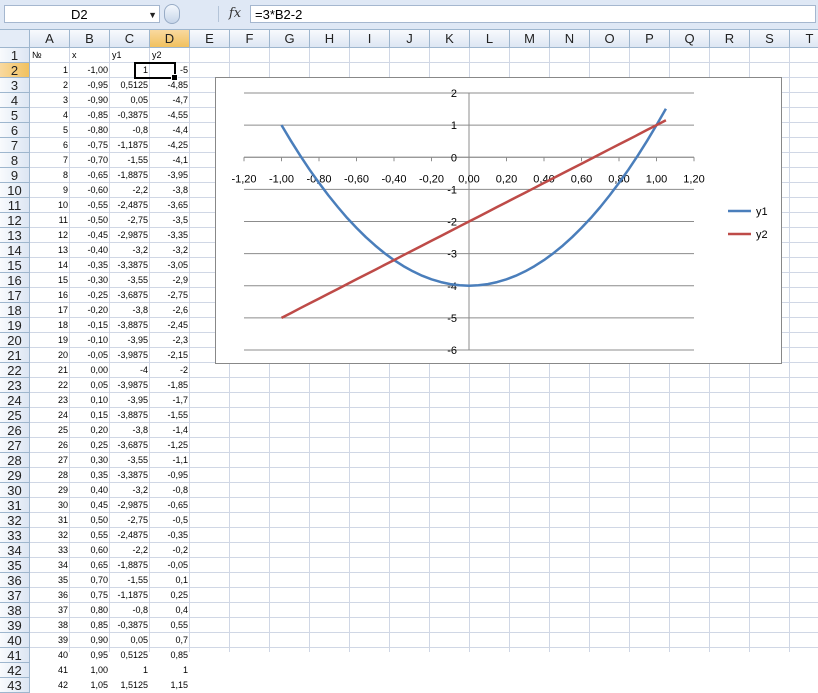  Describe the element at coordinates (90, 340) in the screenshot. I see `table-cell: -0,10` at that location.